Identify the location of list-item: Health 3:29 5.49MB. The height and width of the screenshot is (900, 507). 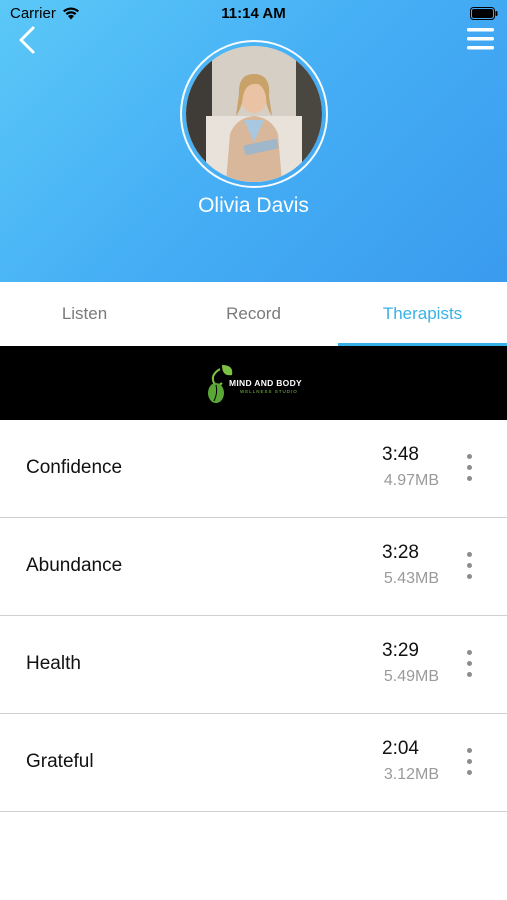
(253, 665).